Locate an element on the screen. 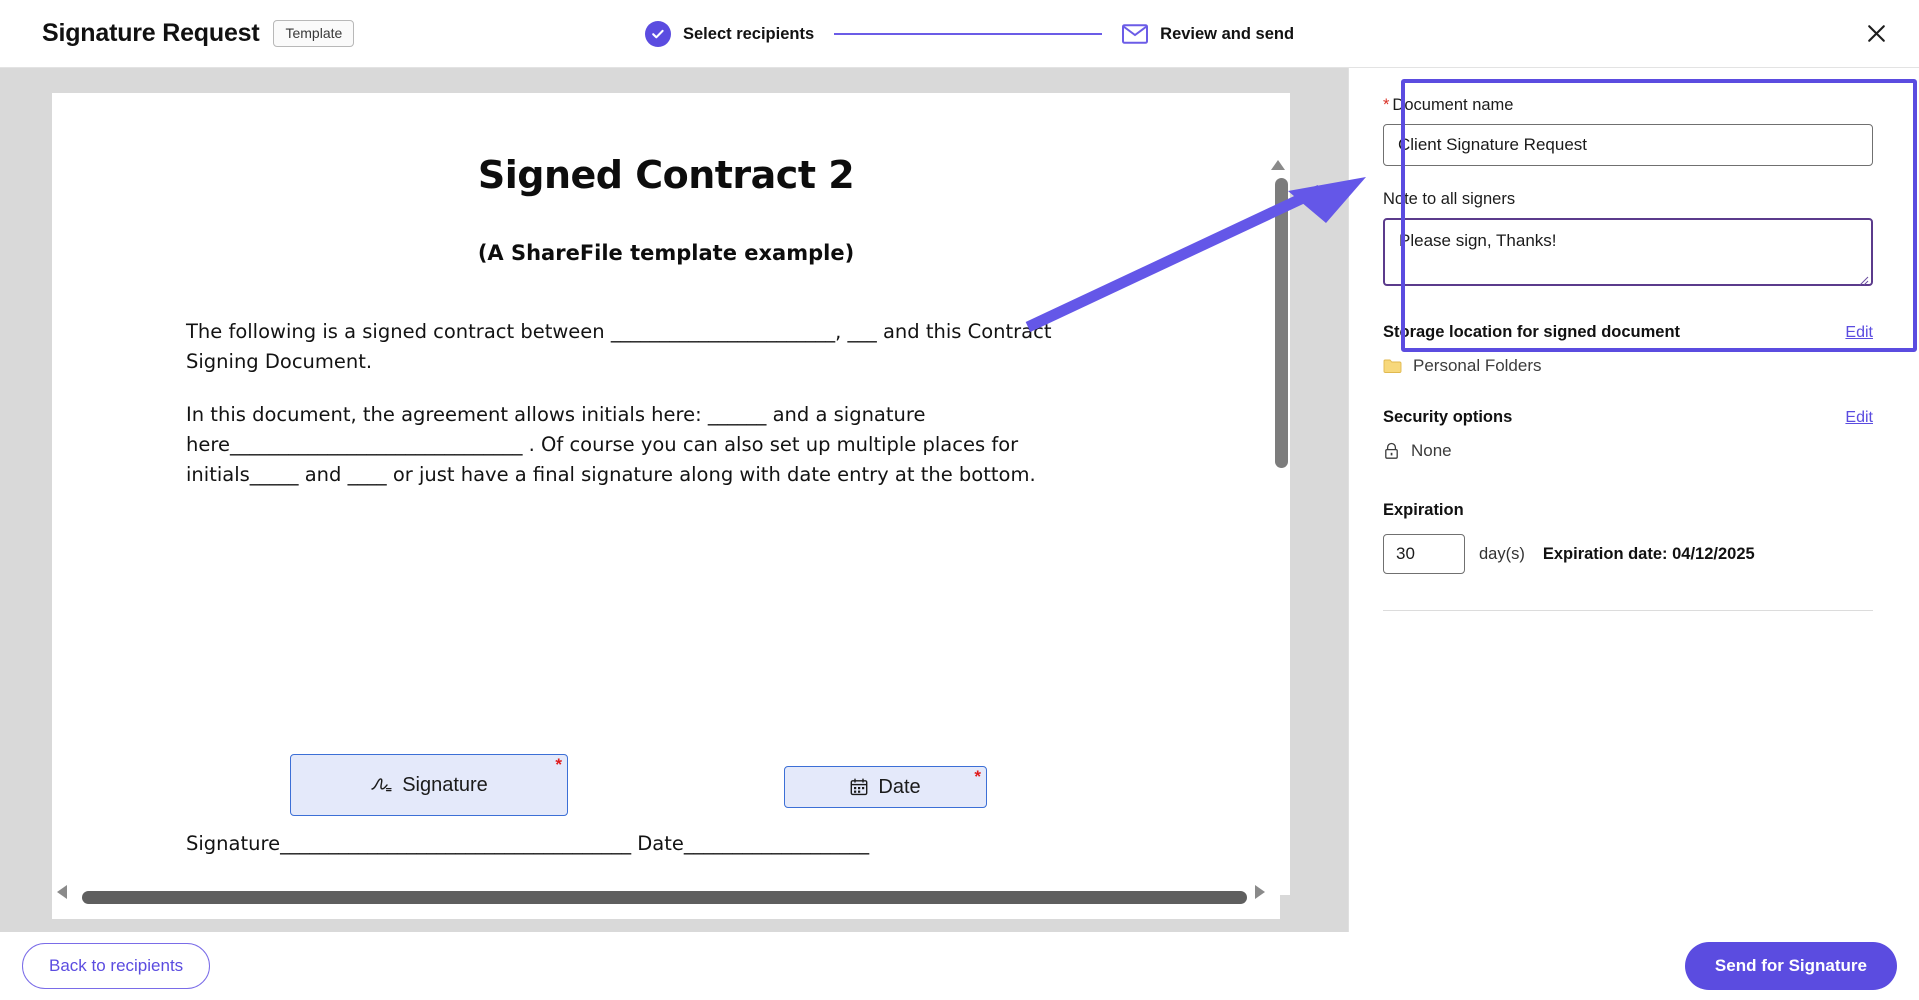  folder-icon is located at coordinates (1392, 366).